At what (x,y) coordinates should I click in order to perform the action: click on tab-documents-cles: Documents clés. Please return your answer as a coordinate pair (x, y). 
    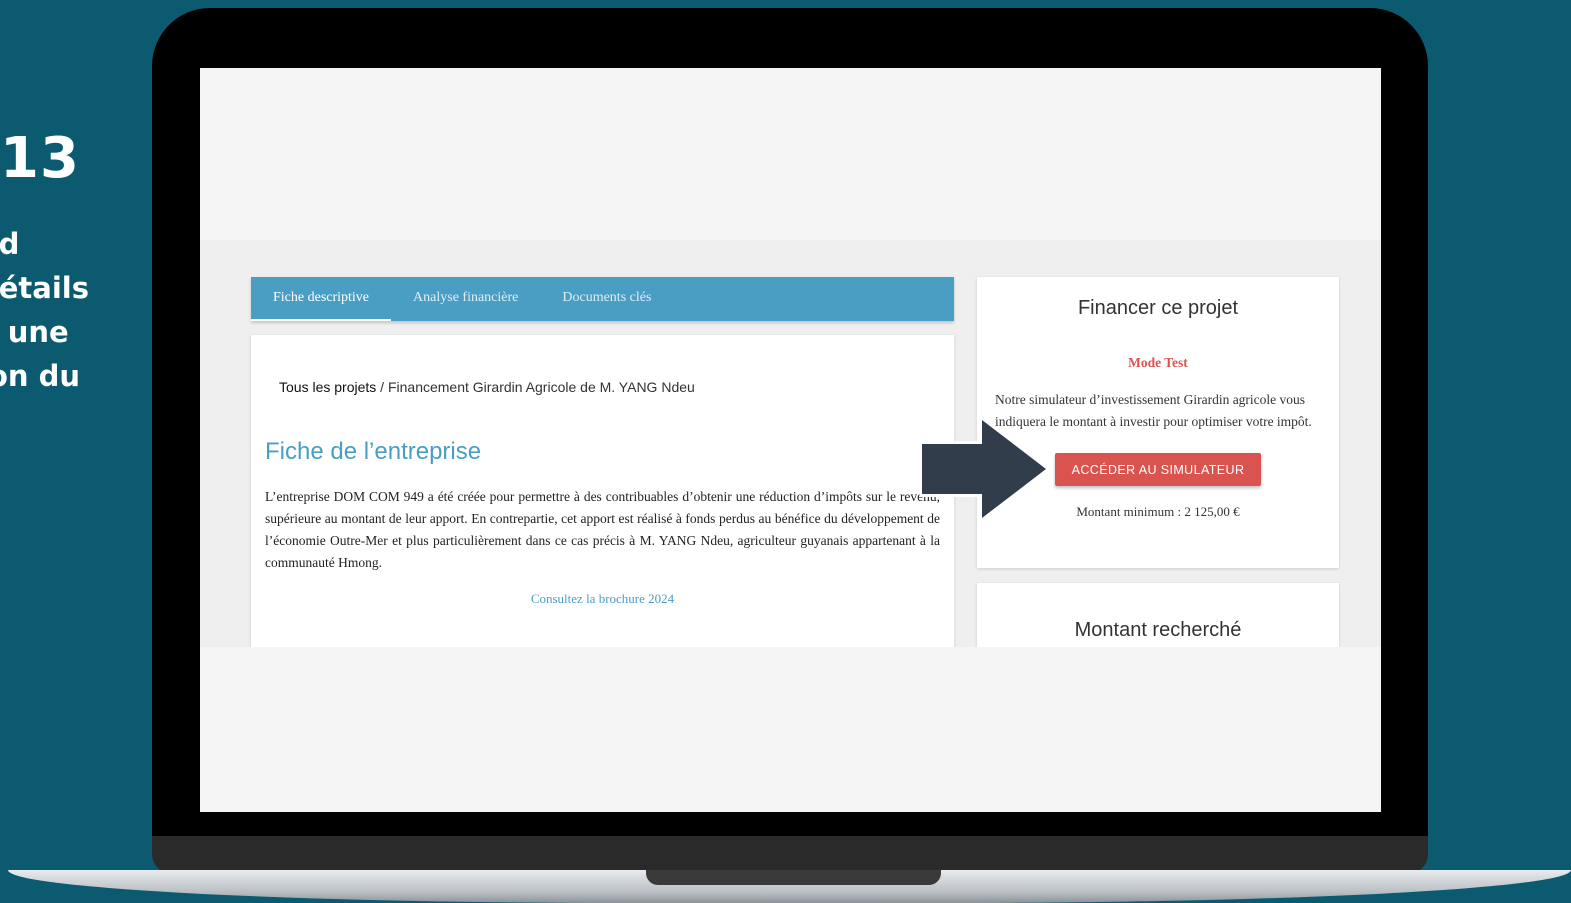
    Looking at the image, I should click on (606, 299).